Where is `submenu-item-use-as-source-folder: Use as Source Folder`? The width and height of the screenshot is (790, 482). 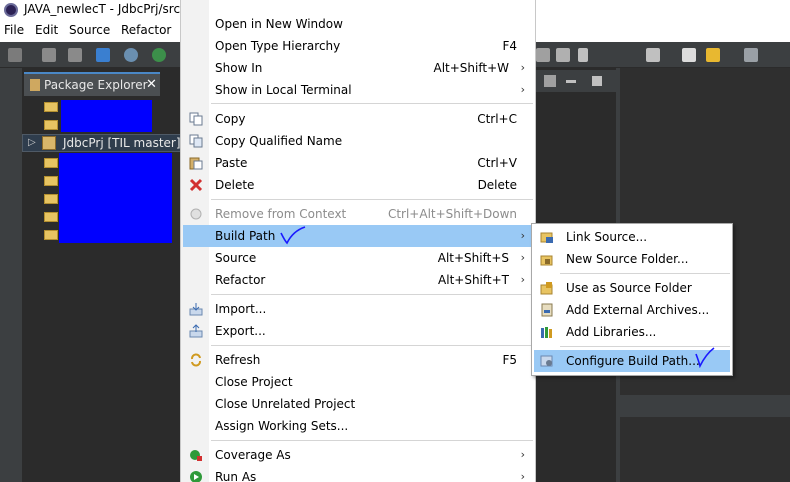 submenu-item-use-as-source-folder: Use as Source Folder is located at coordinates (632, 288).